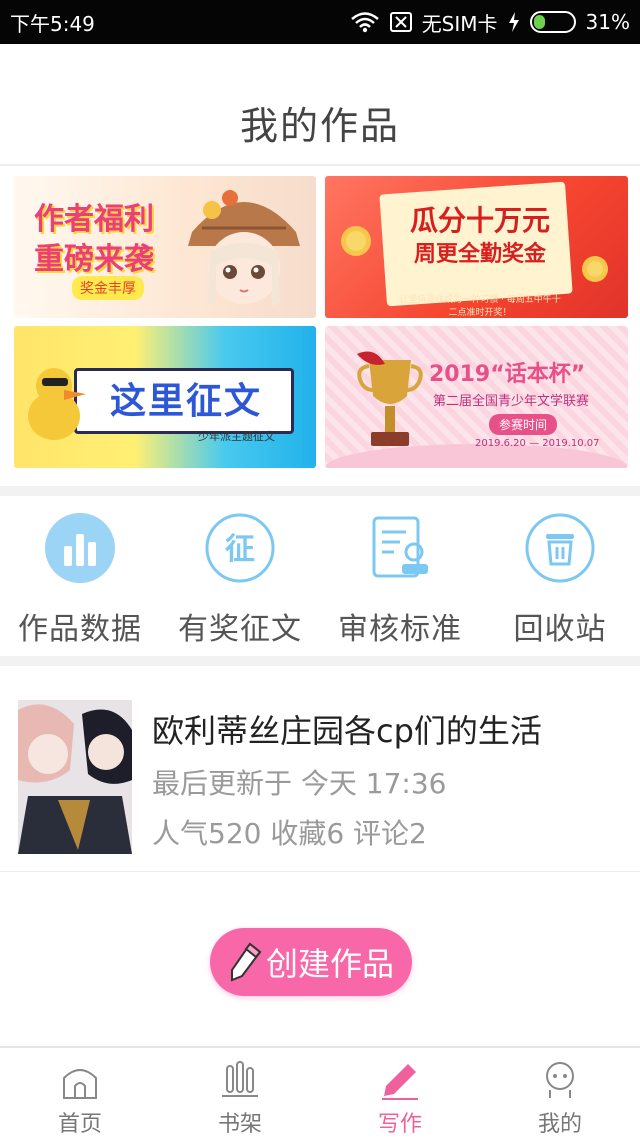 The image size is (640, 1138). What do you see at coordinates (347, 731) in the screenshot?
I see `work-title: 欧利蒂丝庄园各cp们的生活` at bounding box center [347, 731].